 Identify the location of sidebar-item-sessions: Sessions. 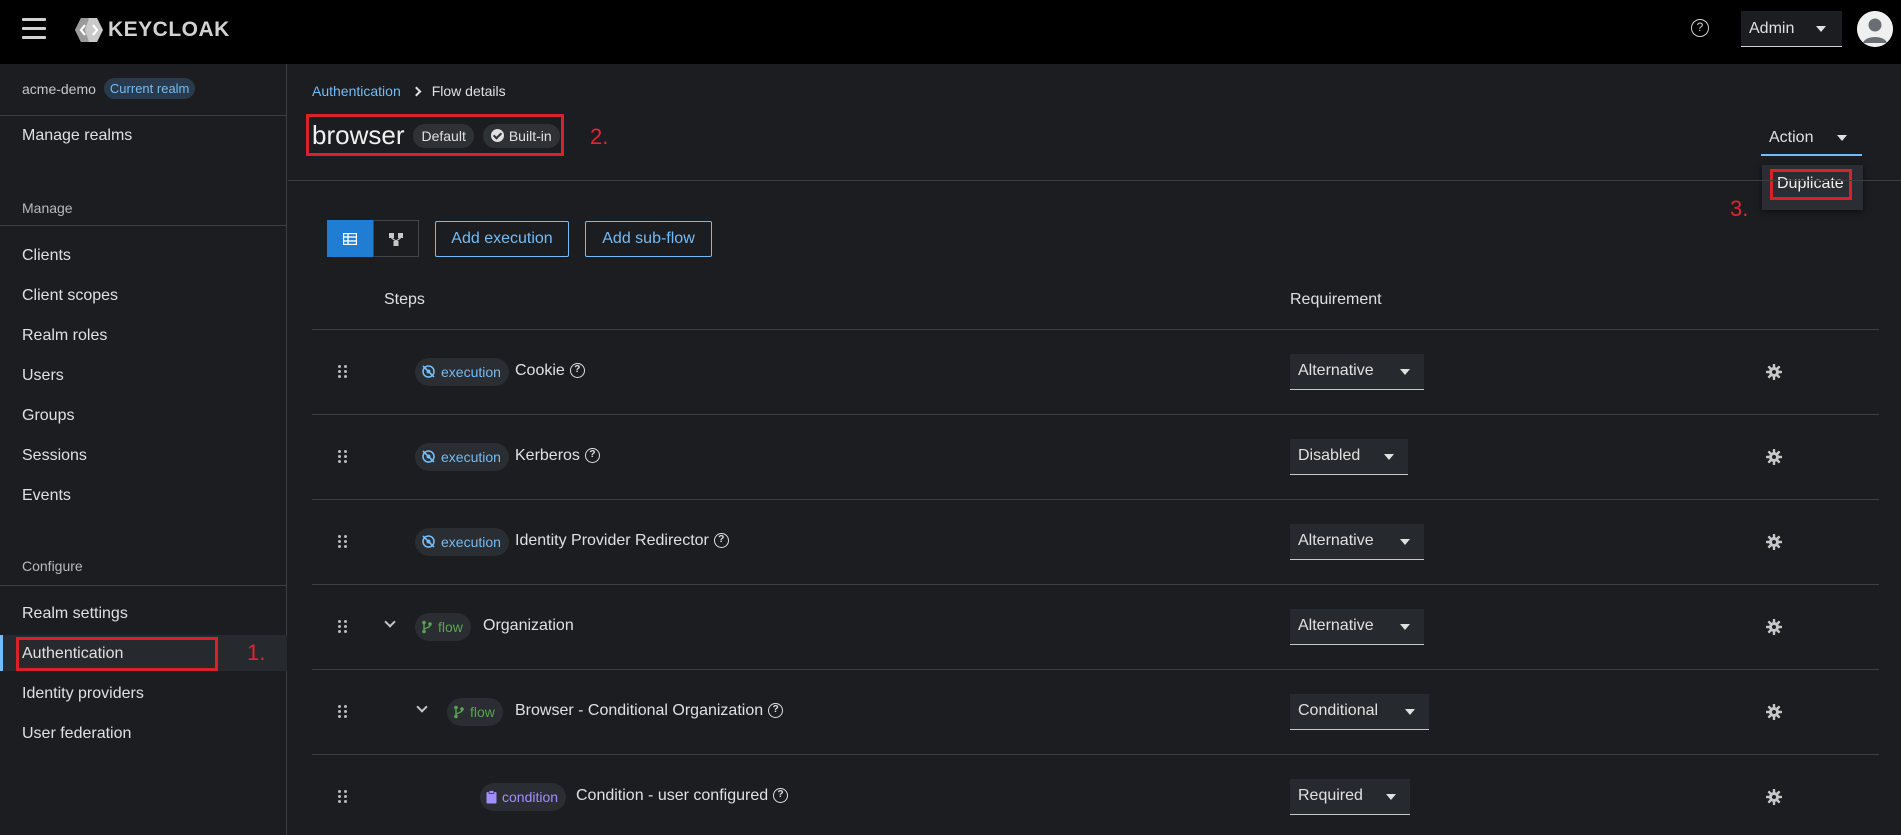
(54, 456).